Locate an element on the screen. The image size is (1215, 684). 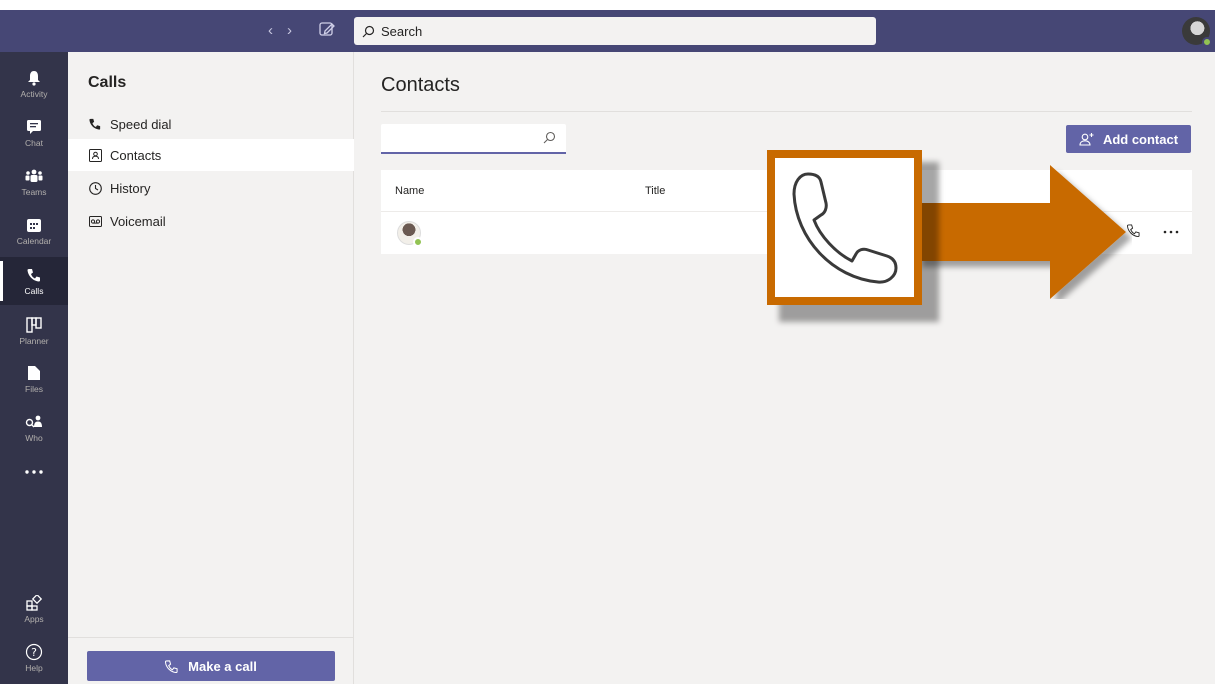
teams-icon is located at coordinates (34, 176).